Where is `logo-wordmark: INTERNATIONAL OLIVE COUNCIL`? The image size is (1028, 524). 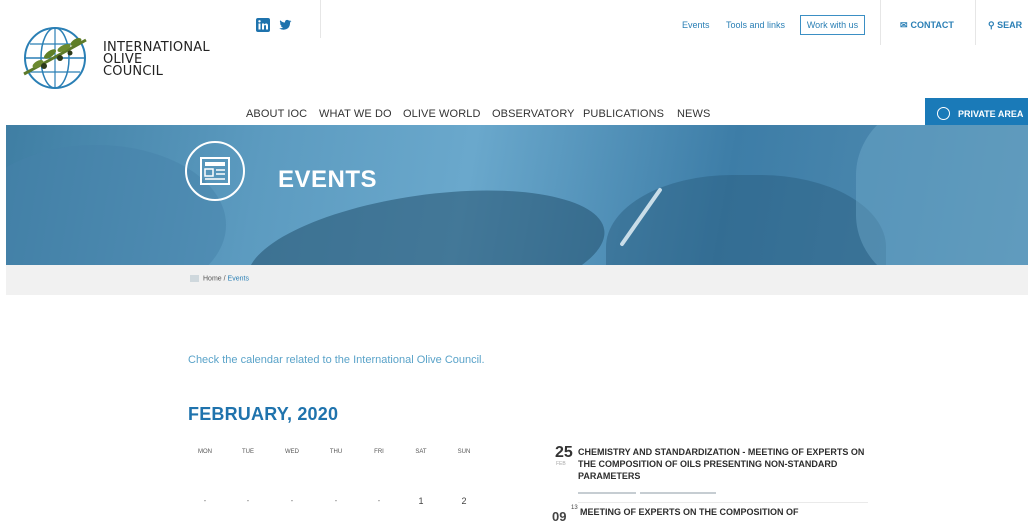 logo-wordmark: INTERNATIONAL OLIVE COUNCIL is located at coordinates (156, 60).